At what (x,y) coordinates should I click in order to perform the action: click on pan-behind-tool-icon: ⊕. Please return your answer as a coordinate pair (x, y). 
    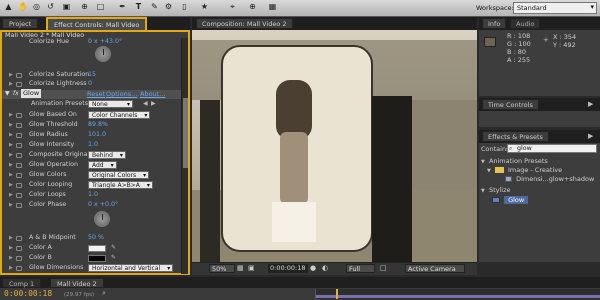
    Looking at the image, I should click on (84, 6).